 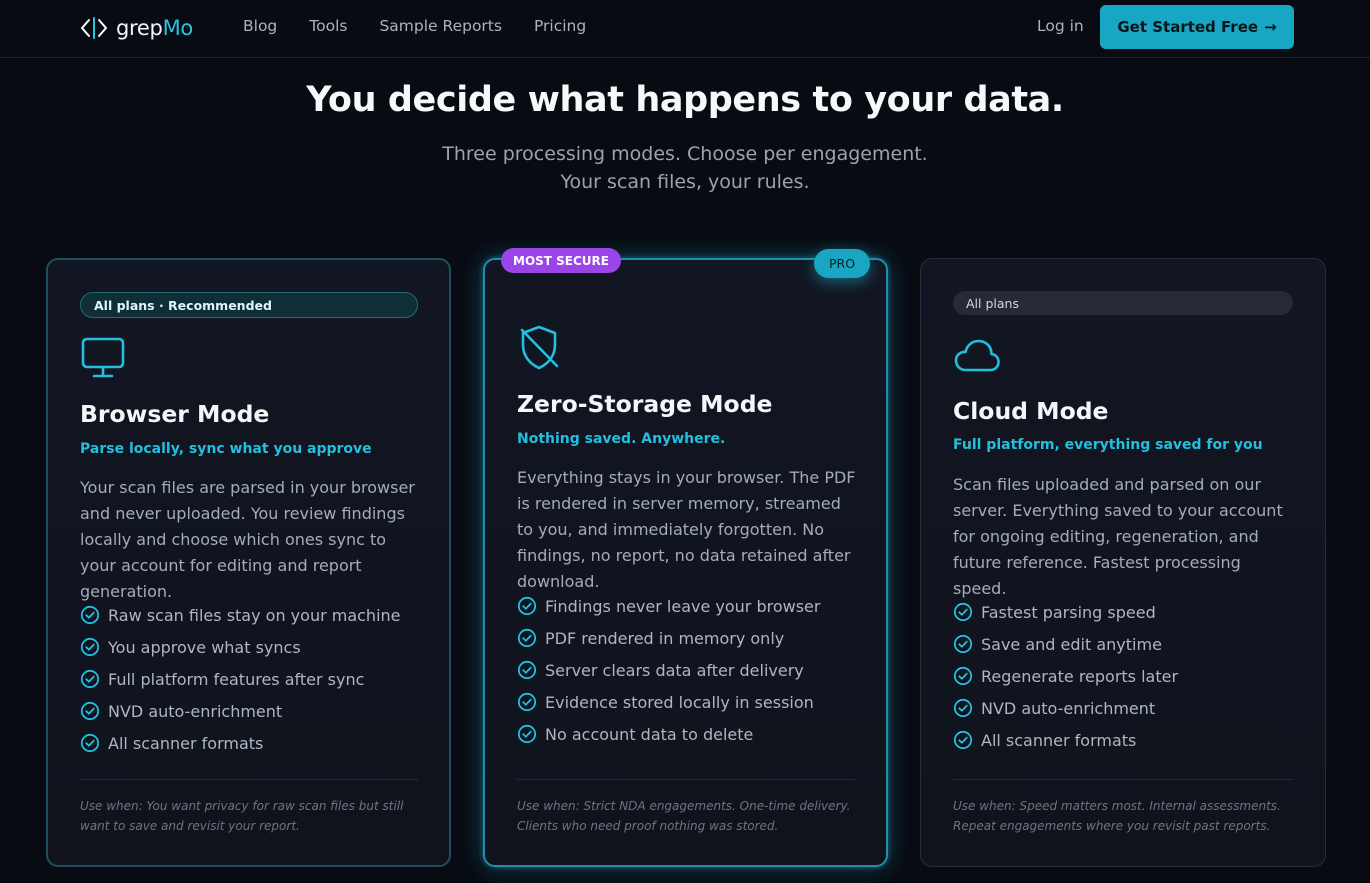 I want to click on nav-link-blog: Blog, so click(x=260, y=26).